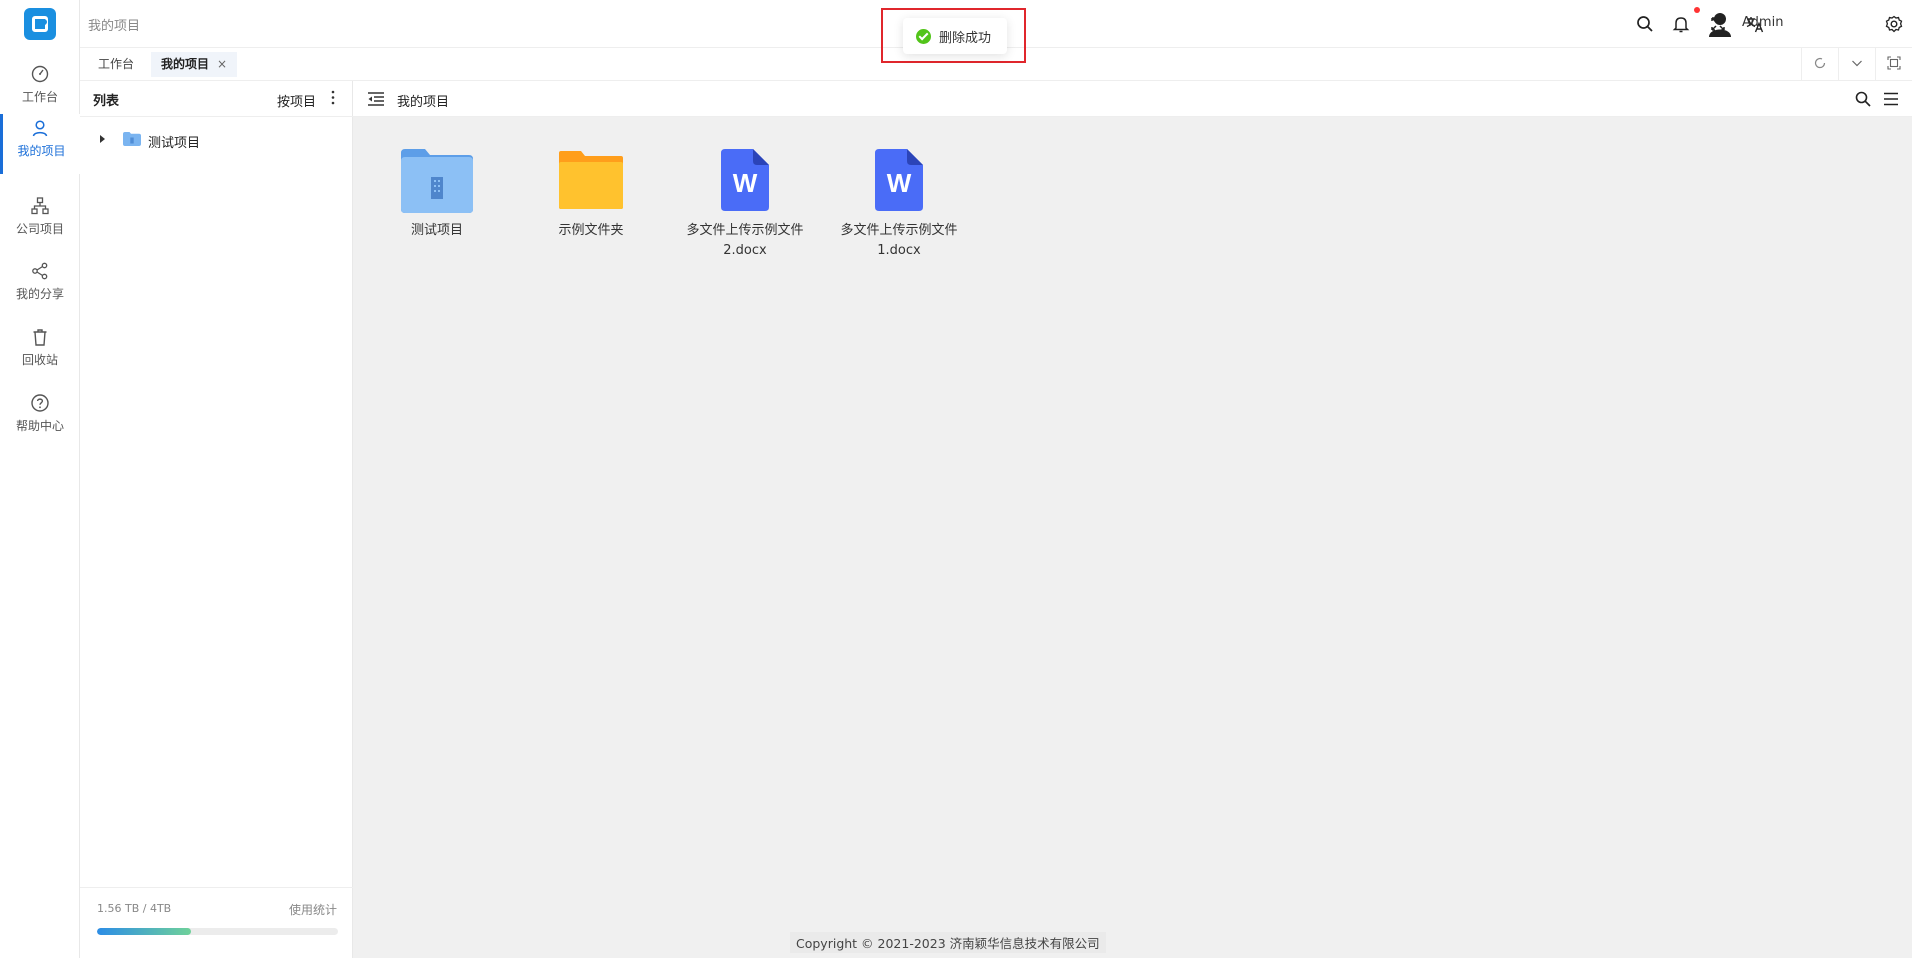 Image resolution: width=1912 pixels, height=958 pixels. Describe the element at coordinates (591, 180) in the screenshot. I see `folder-icon` at that location.